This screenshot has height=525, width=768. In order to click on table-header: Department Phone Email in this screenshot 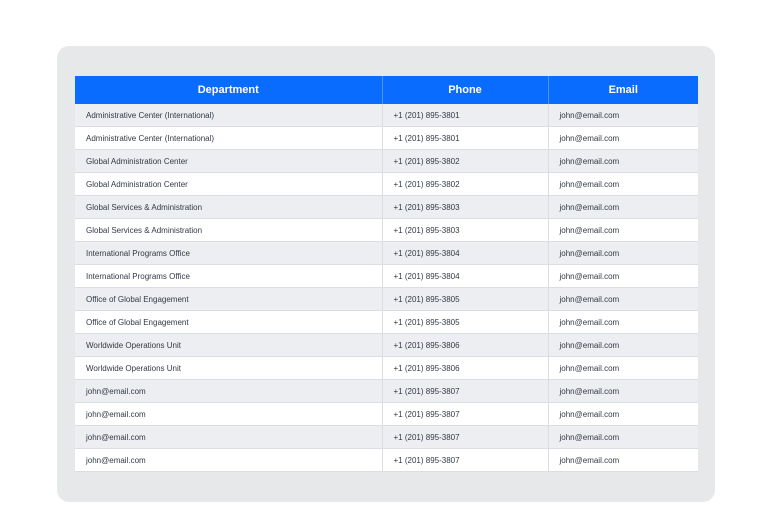, I will do `click(386, 90)`.